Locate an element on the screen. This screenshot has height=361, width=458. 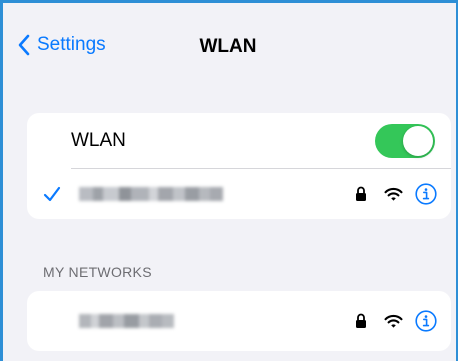
my-network-icons is located at coordinates (396, 321).